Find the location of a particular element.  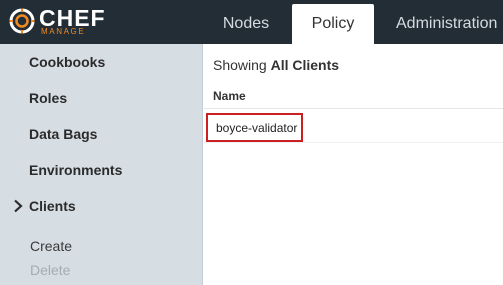

create-button: Create is located at coordinates (51, 246).